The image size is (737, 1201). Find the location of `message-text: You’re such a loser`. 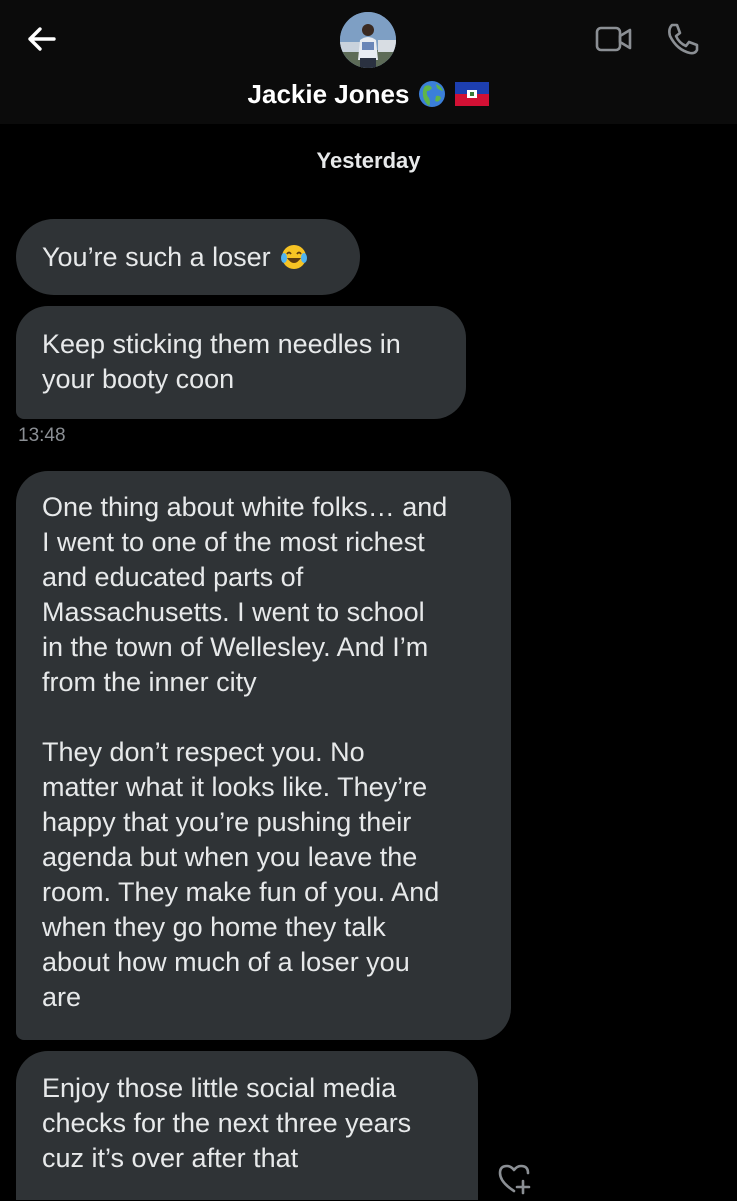

message-text: You’re such a loser is located at coordinates (156, 256).